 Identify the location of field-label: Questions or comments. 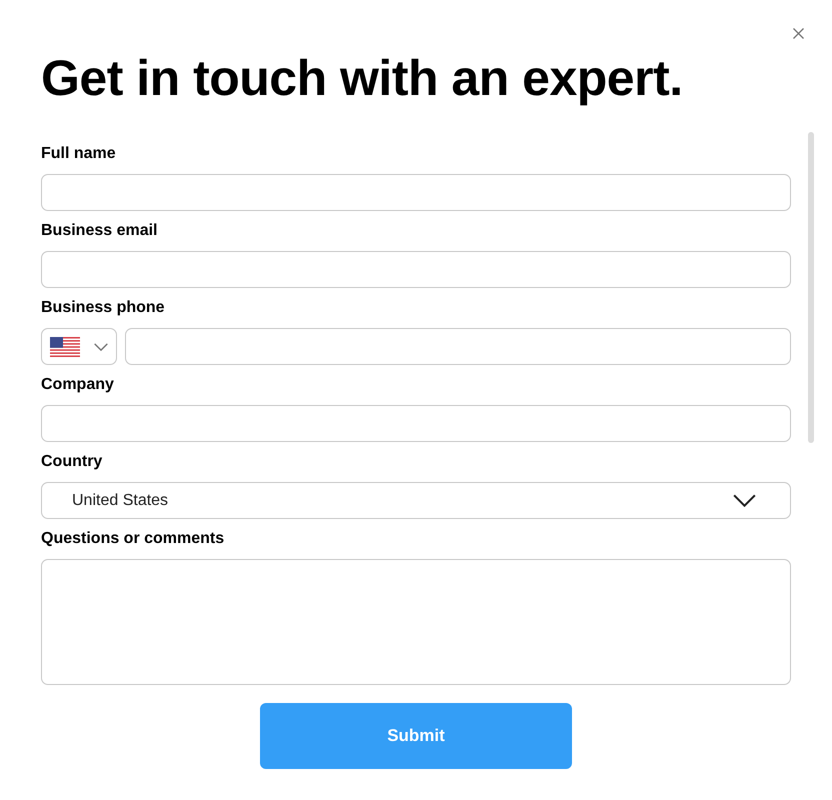
(133, 539).